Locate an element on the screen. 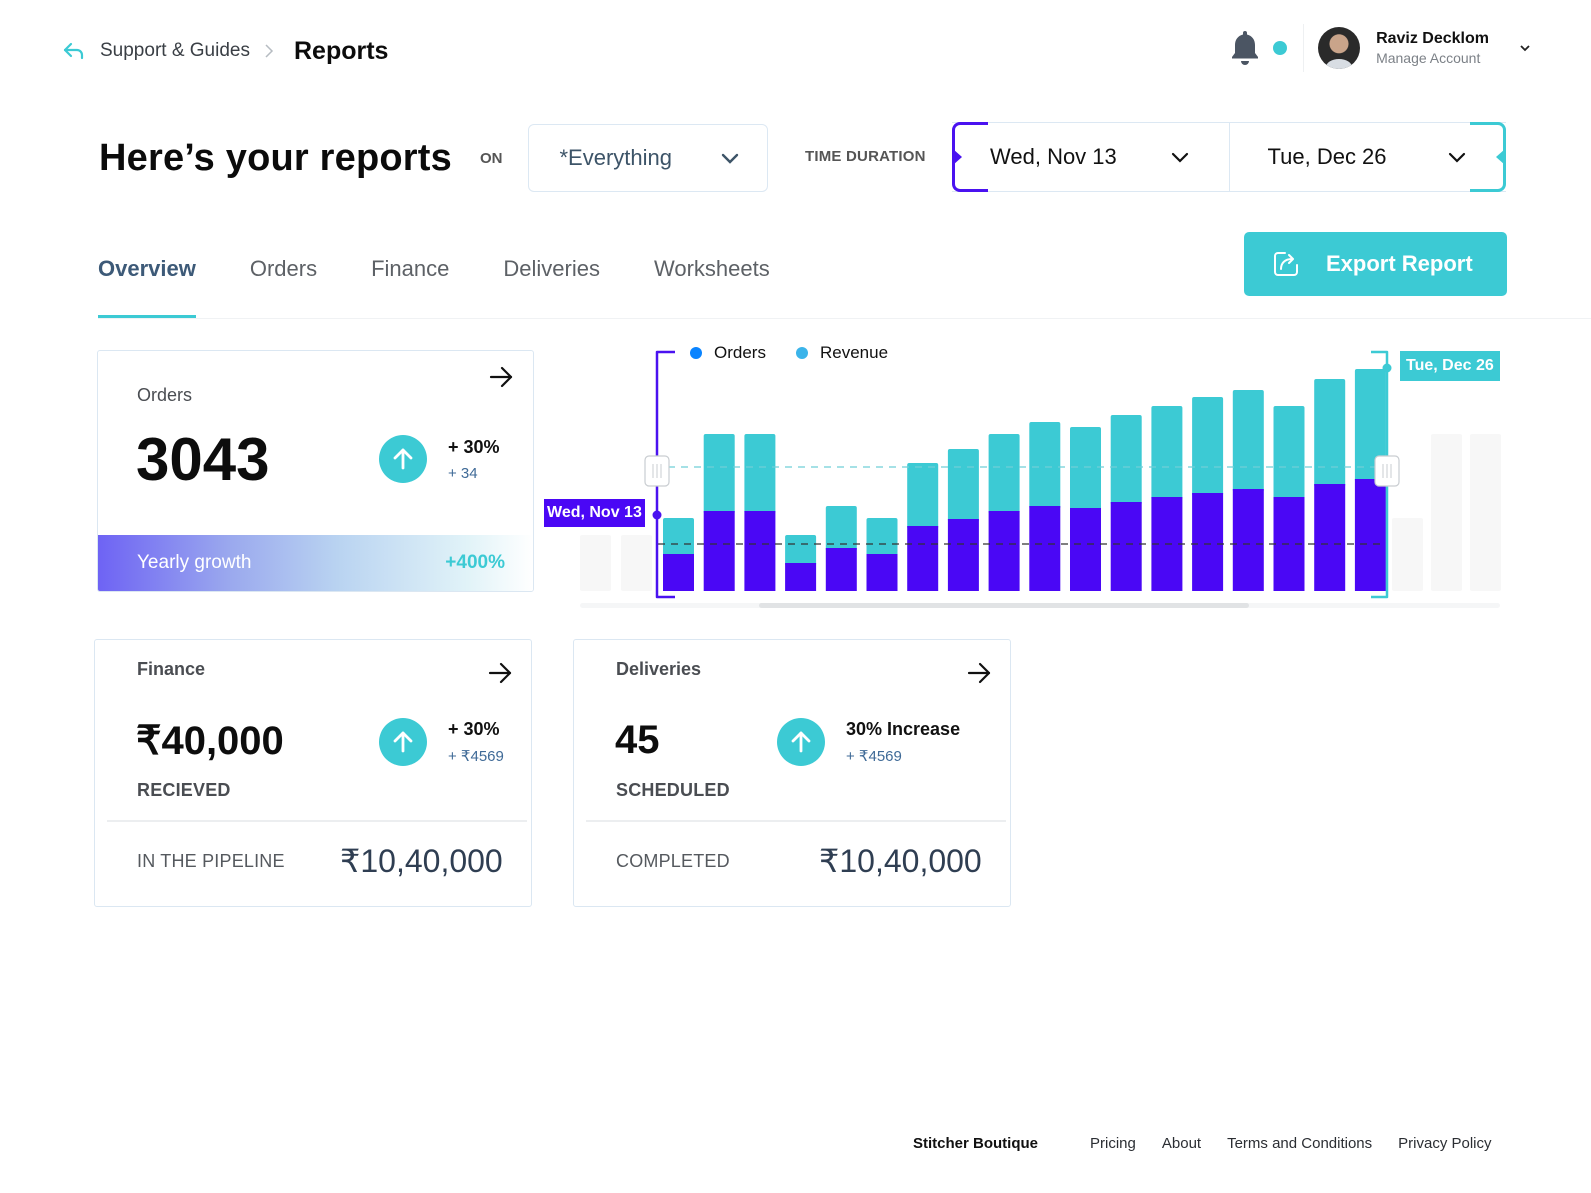  tab-finance: Finance is located at coordinates (410, 284).